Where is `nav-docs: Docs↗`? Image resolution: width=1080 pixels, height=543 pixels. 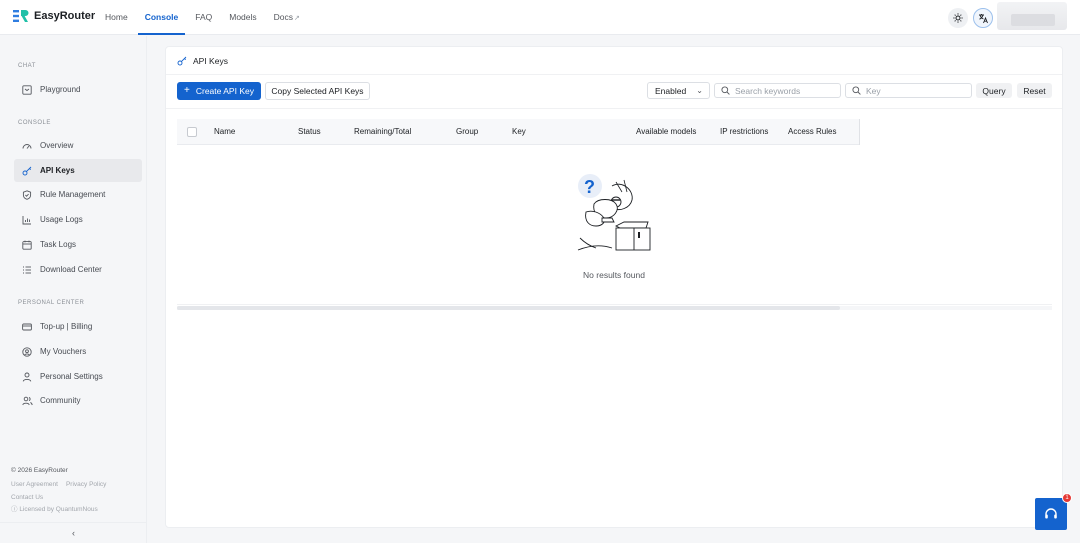
nav-docs: Docs↗ is located at coordinates (287, 17).